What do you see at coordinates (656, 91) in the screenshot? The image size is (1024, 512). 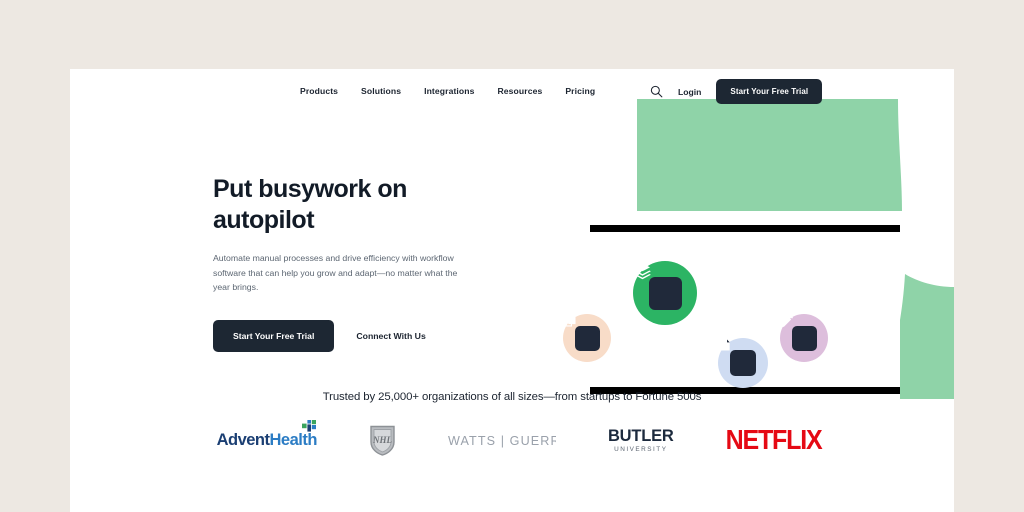 I see `search-icon` at bounding box center [656, 91].